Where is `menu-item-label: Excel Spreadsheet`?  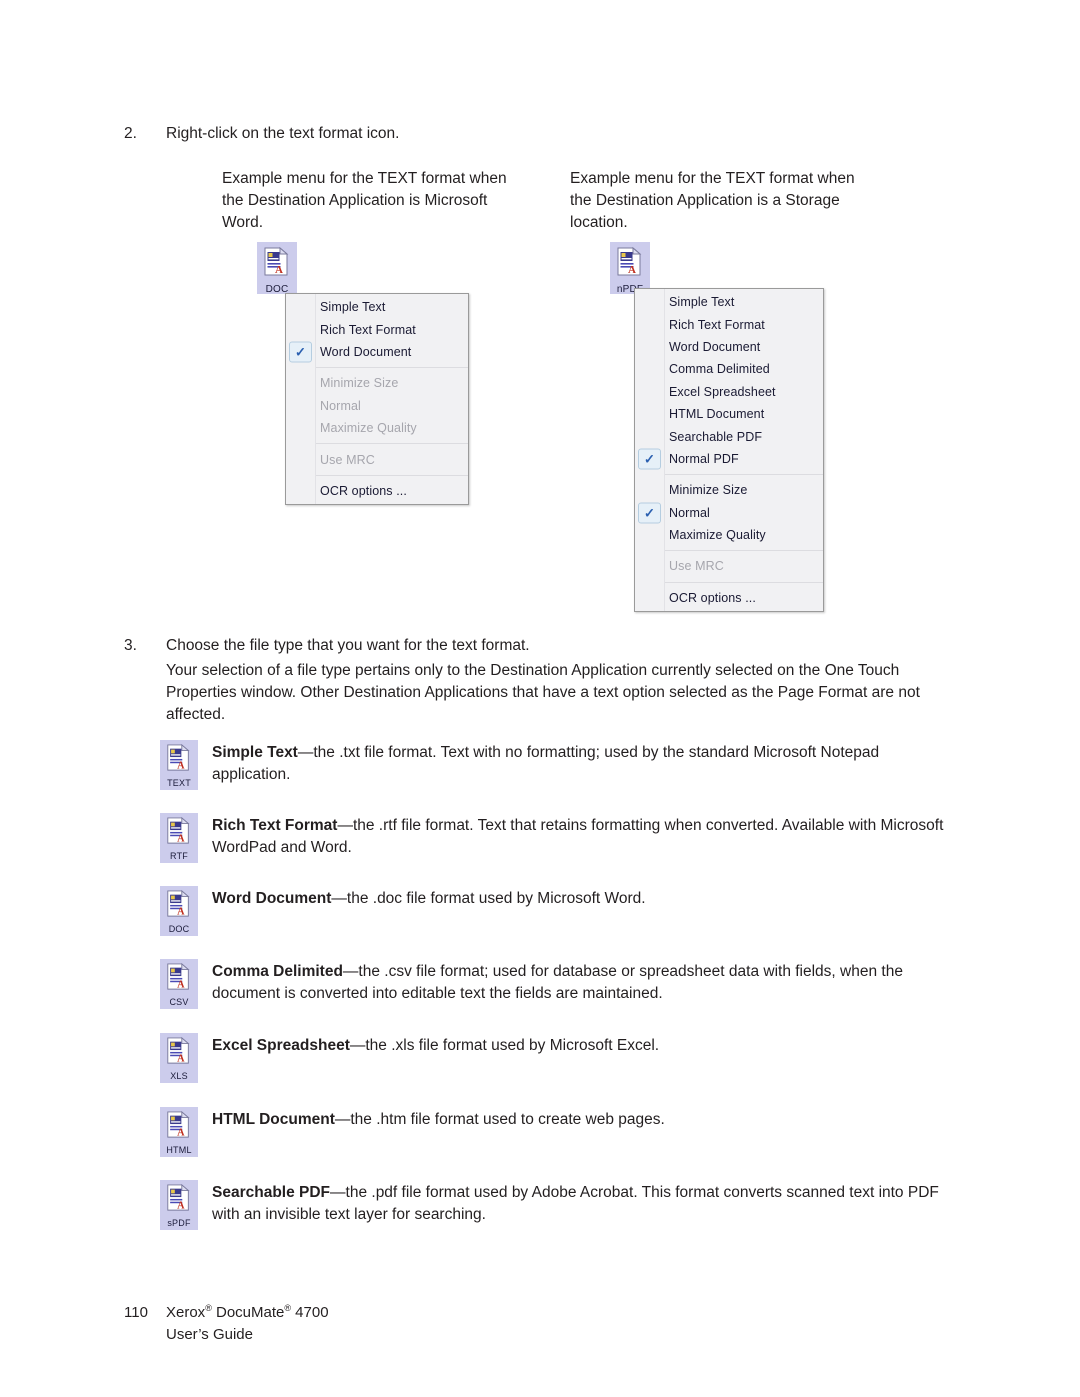 menu-item-label: Excel Spreadsheet is located at coordinates (722, 391).